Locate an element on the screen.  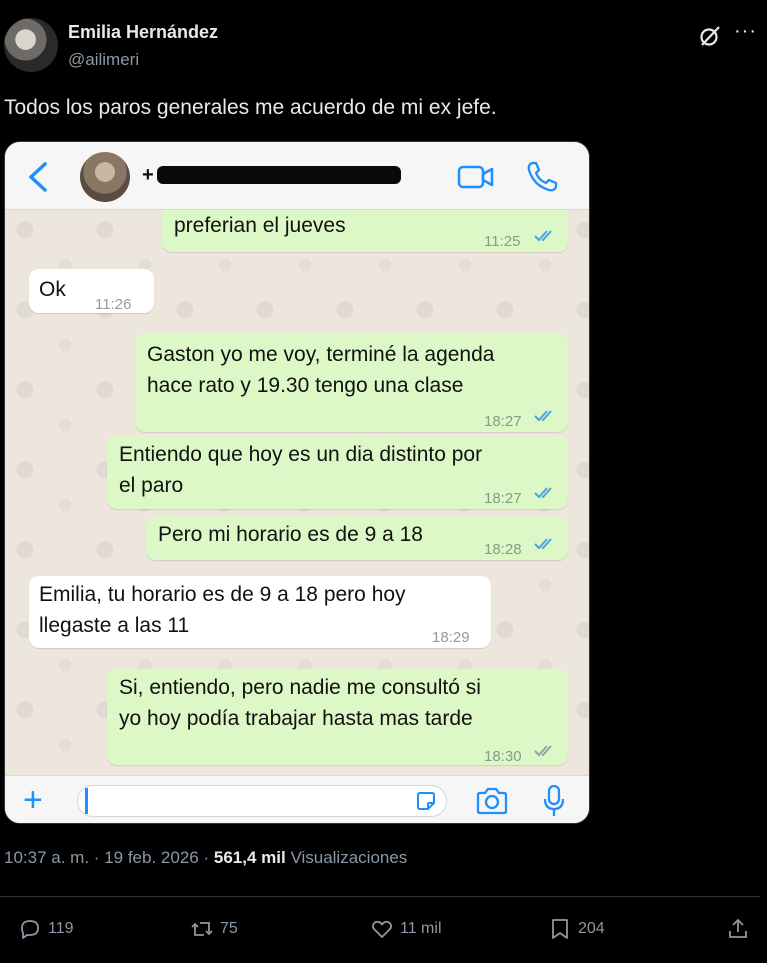
whatsapp-compose-bar: + is located at coordinates (297, 799).